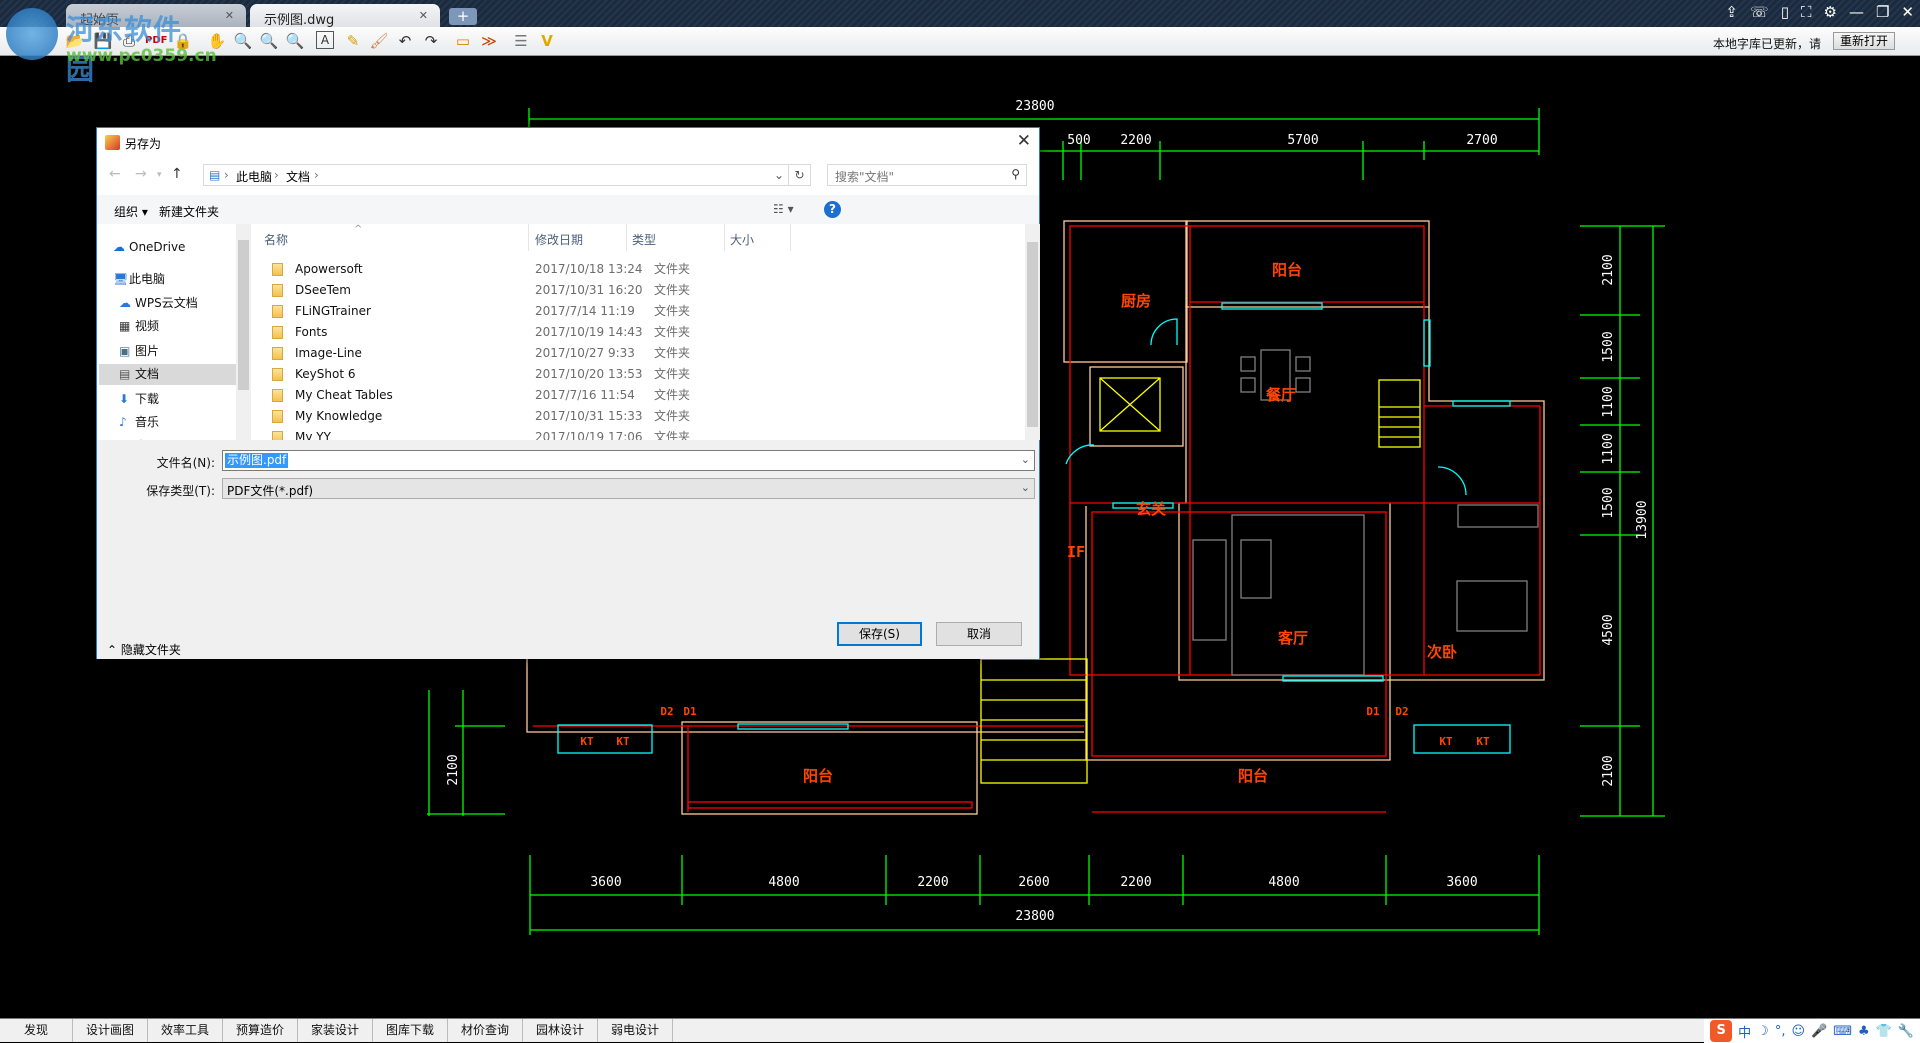 The image size is (1920, 1043). I want to click on nav-scrollbar, so click(243, 332).